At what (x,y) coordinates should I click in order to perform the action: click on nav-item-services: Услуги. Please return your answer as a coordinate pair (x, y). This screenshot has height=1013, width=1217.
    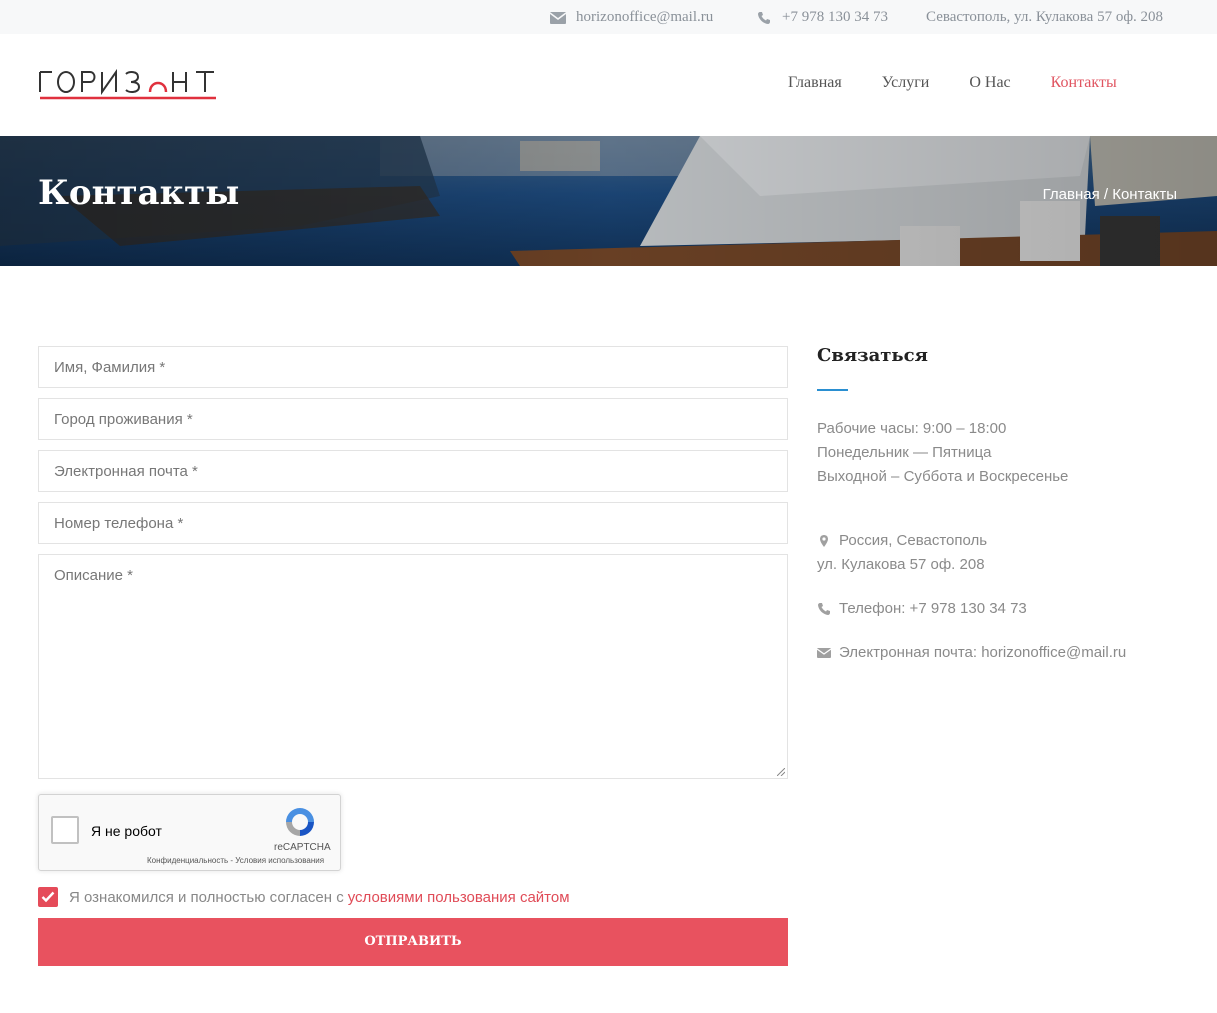
    Looking at the image, I should click on (906, 83).